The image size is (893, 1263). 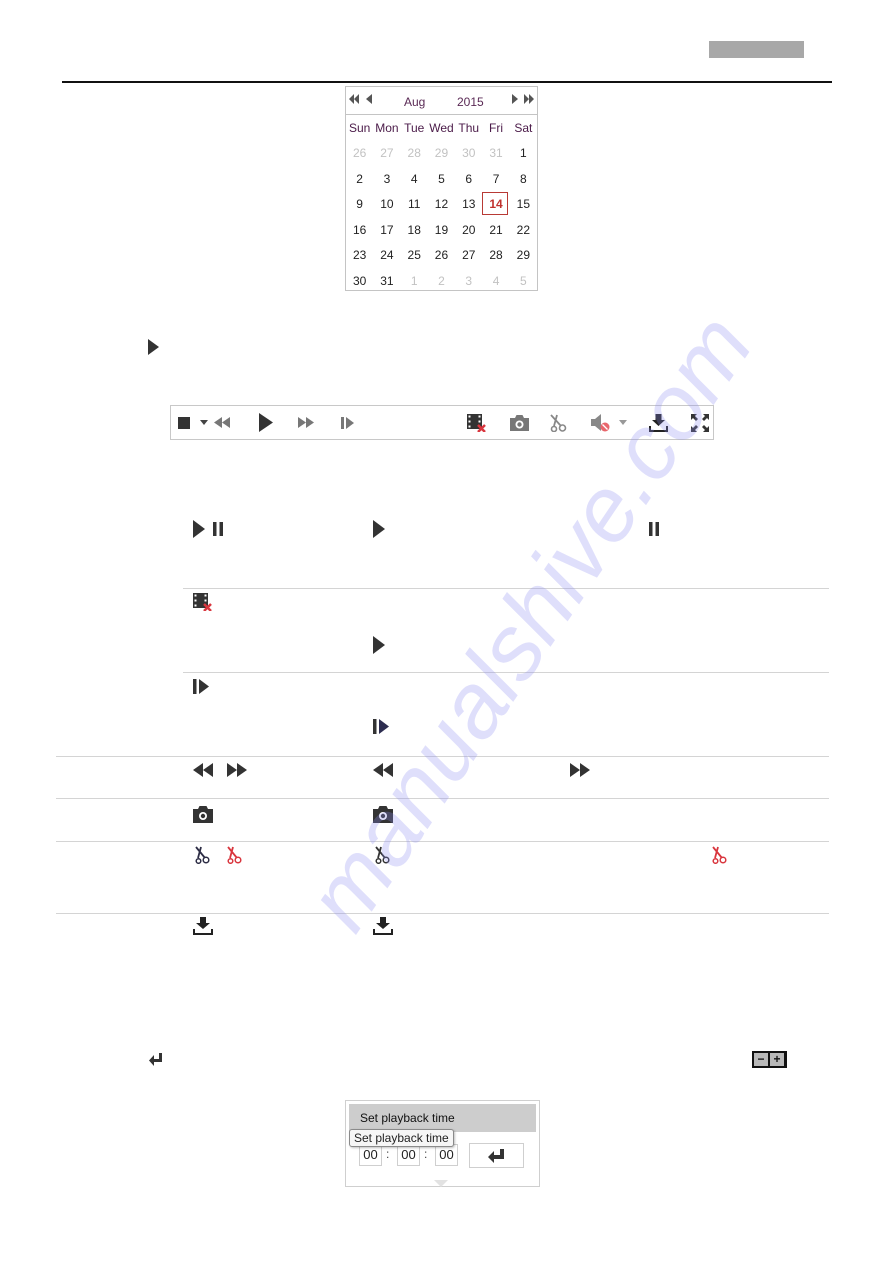 I want to click on calendar-day: 15, so click(x=523, y=204).